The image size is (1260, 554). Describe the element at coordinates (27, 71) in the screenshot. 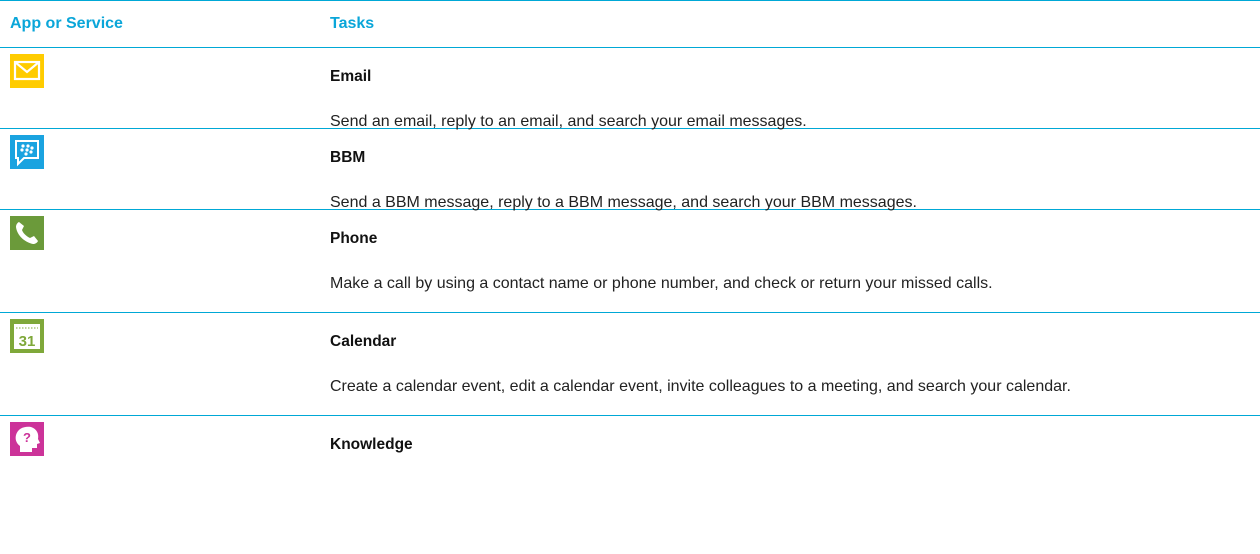

I see `email-icon` at that location.